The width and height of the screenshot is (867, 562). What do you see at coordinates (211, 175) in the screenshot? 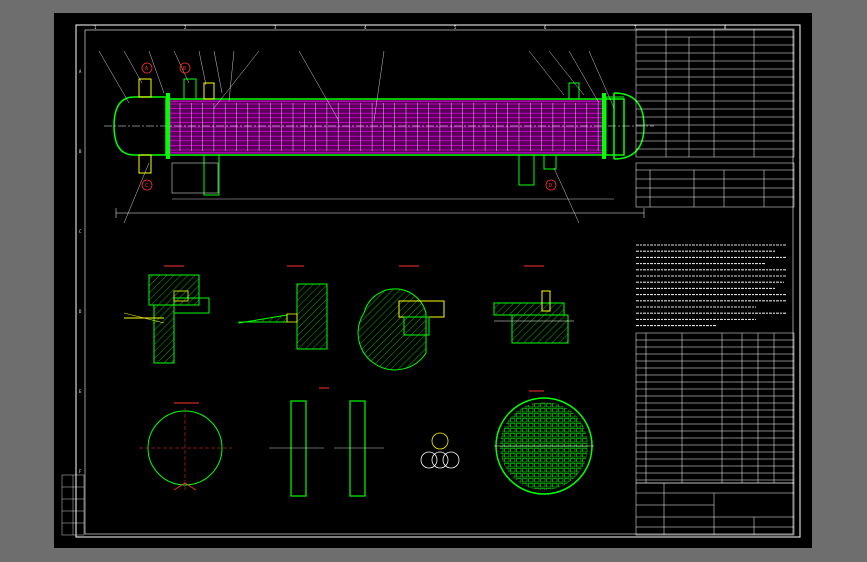
I see `saddle-left` at bounding box center [211, 175].